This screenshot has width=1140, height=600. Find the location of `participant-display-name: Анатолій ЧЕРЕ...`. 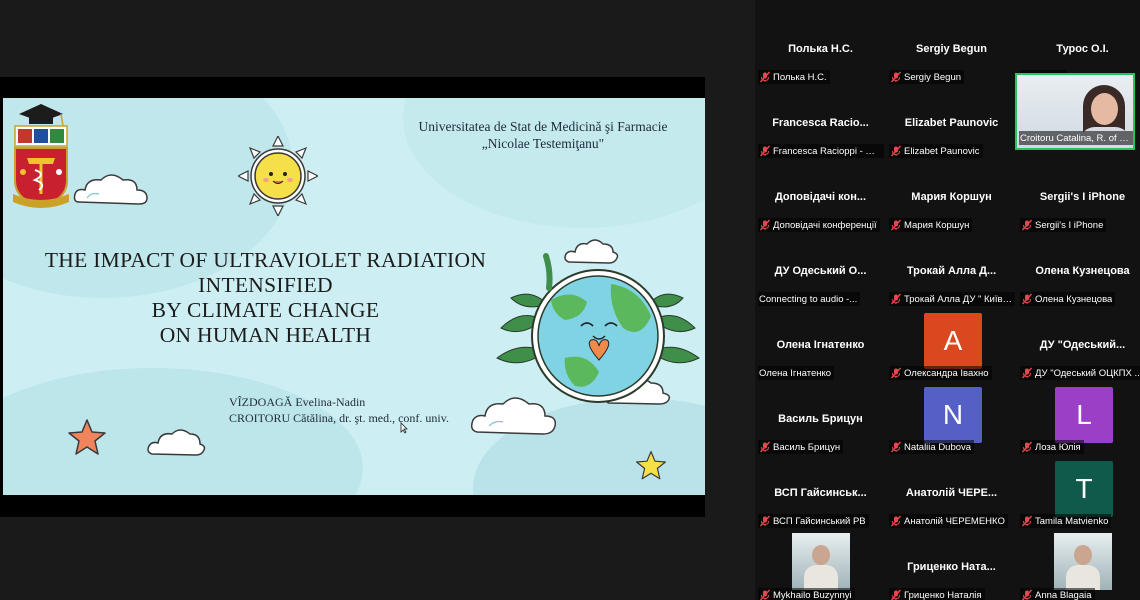

participant-display-name: Анатолій ЧЕРЕ... is located at coordinates (951, 493).